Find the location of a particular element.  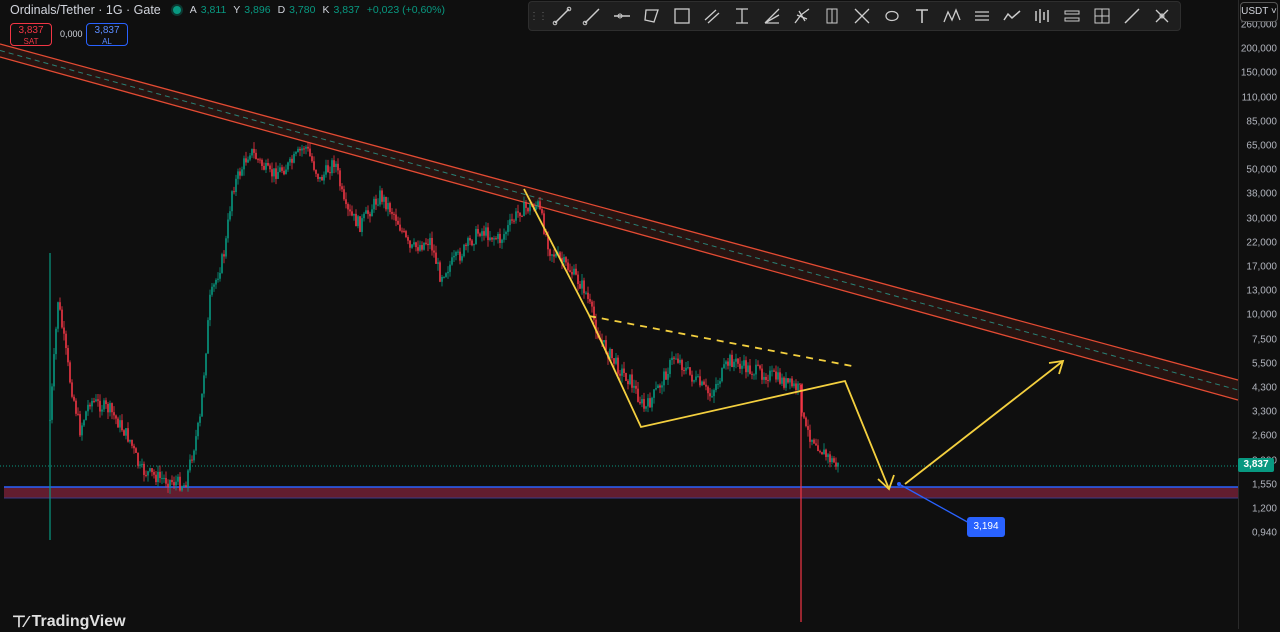

sell-button: 3,837 SAT is located at coordinates (31, 34).